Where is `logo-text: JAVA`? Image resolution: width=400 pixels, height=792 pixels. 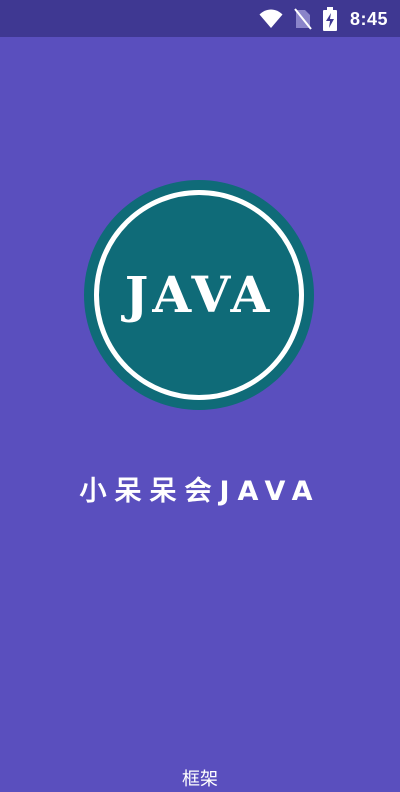 logo-text: JAVA is located at coordinates (199, 294).